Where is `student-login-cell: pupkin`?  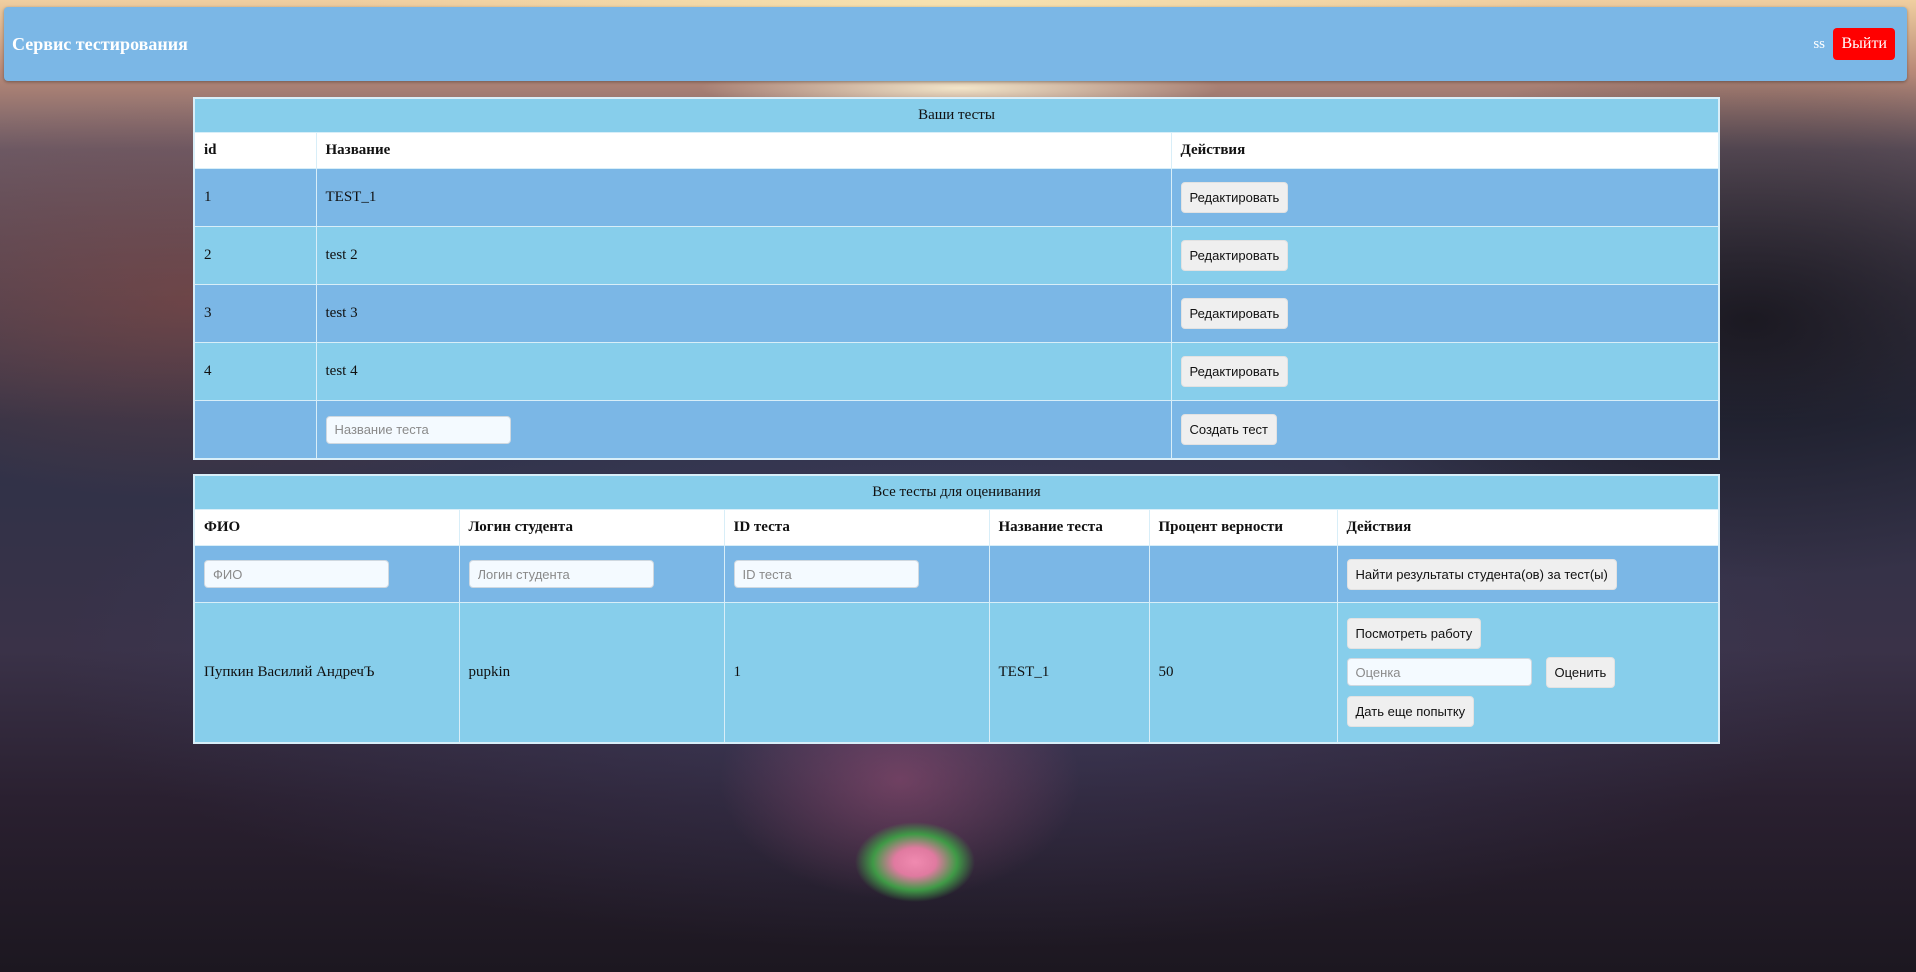
student-login-cell: pupkin is located at coordinates (591, 672).